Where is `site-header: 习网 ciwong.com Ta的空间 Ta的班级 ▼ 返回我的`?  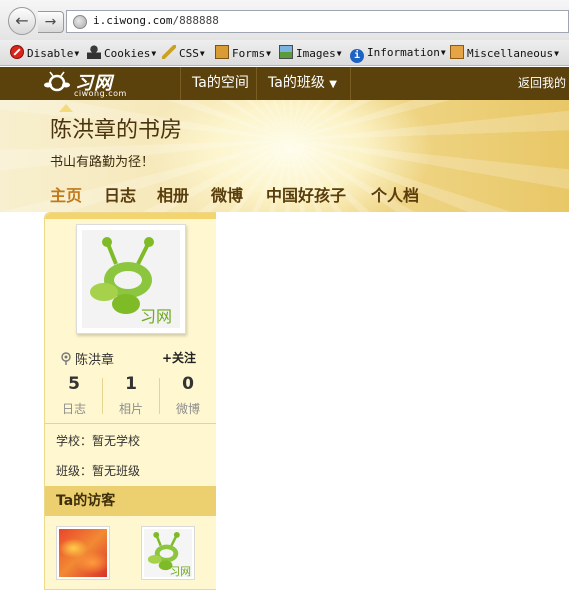 site-header: 习网 ciwong.com Ta的空间 Ta的班级 ▼ 返回我的 is located at coordinates (284, 83).